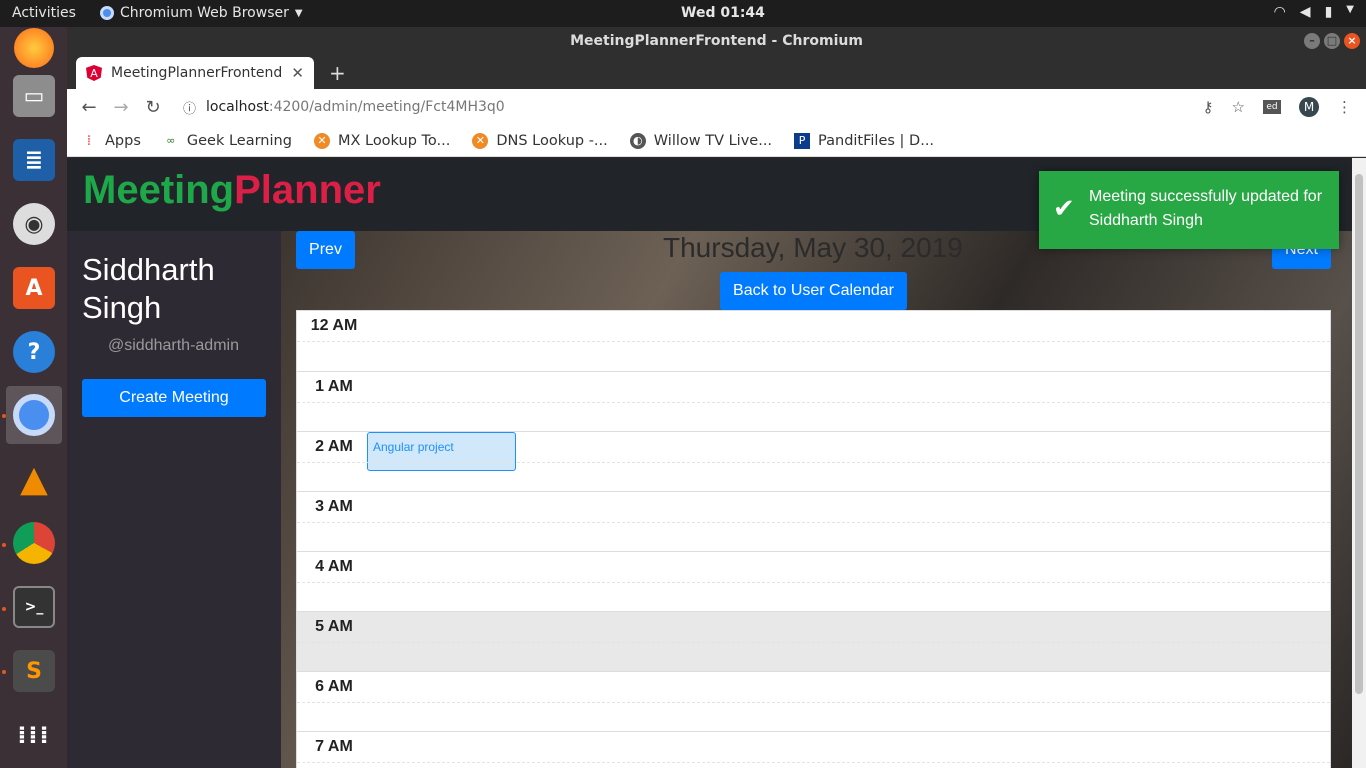  What do you see at coordinates (107, 13) in the screenshot?
I see `chromium-icon` at bounding box center [107, 13].